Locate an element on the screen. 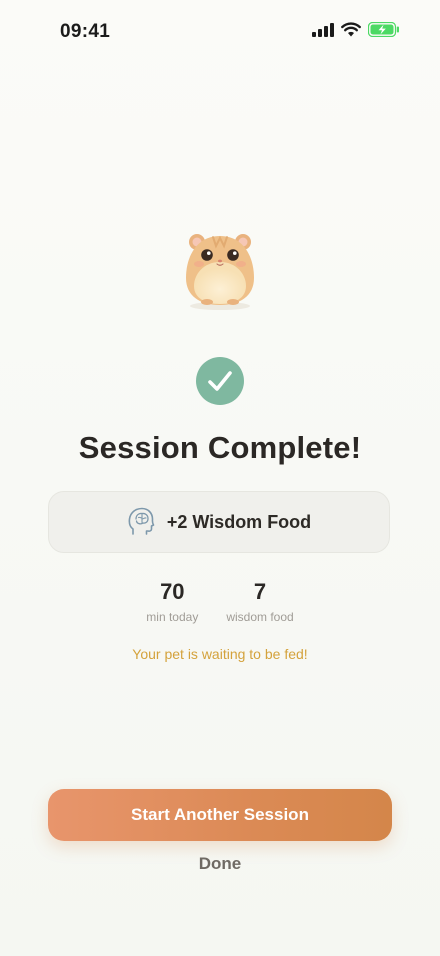  stats: 70 min today 7 wisdom food is located at coordinates (220, 601).